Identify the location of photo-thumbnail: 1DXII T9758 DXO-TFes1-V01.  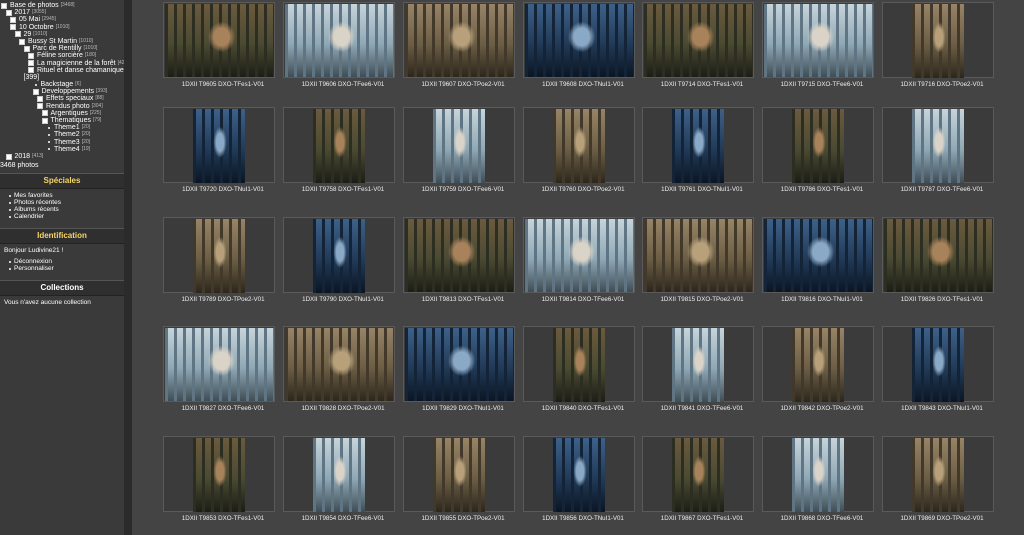
(343, 157).